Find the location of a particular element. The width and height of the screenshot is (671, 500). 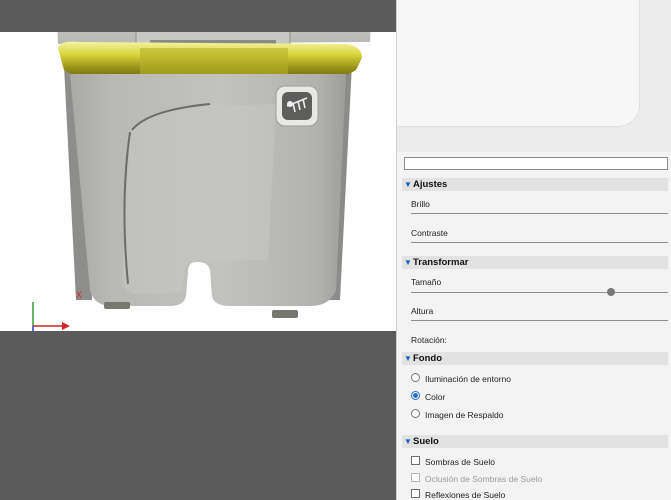

x-axis-label: X is located at coordinates (79, 295).